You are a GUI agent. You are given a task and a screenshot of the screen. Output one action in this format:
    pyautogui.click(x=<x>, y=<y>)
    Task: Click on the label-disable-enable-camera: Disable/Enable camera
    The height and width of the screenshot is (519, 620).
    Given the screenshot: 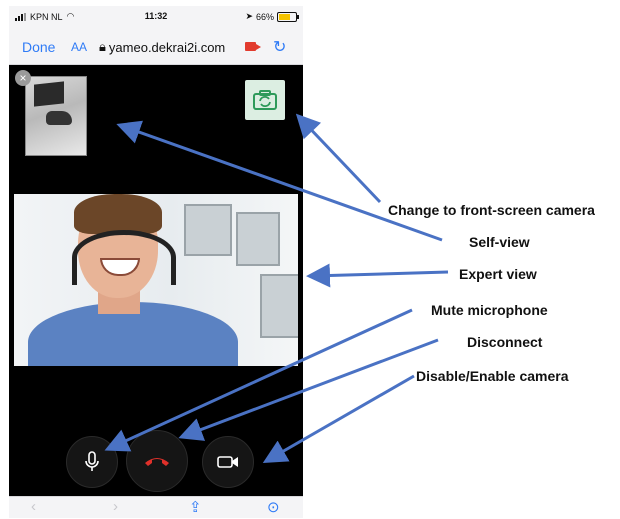 What is the action you would take?
    pyautogui.click(x=492, y=376)
    